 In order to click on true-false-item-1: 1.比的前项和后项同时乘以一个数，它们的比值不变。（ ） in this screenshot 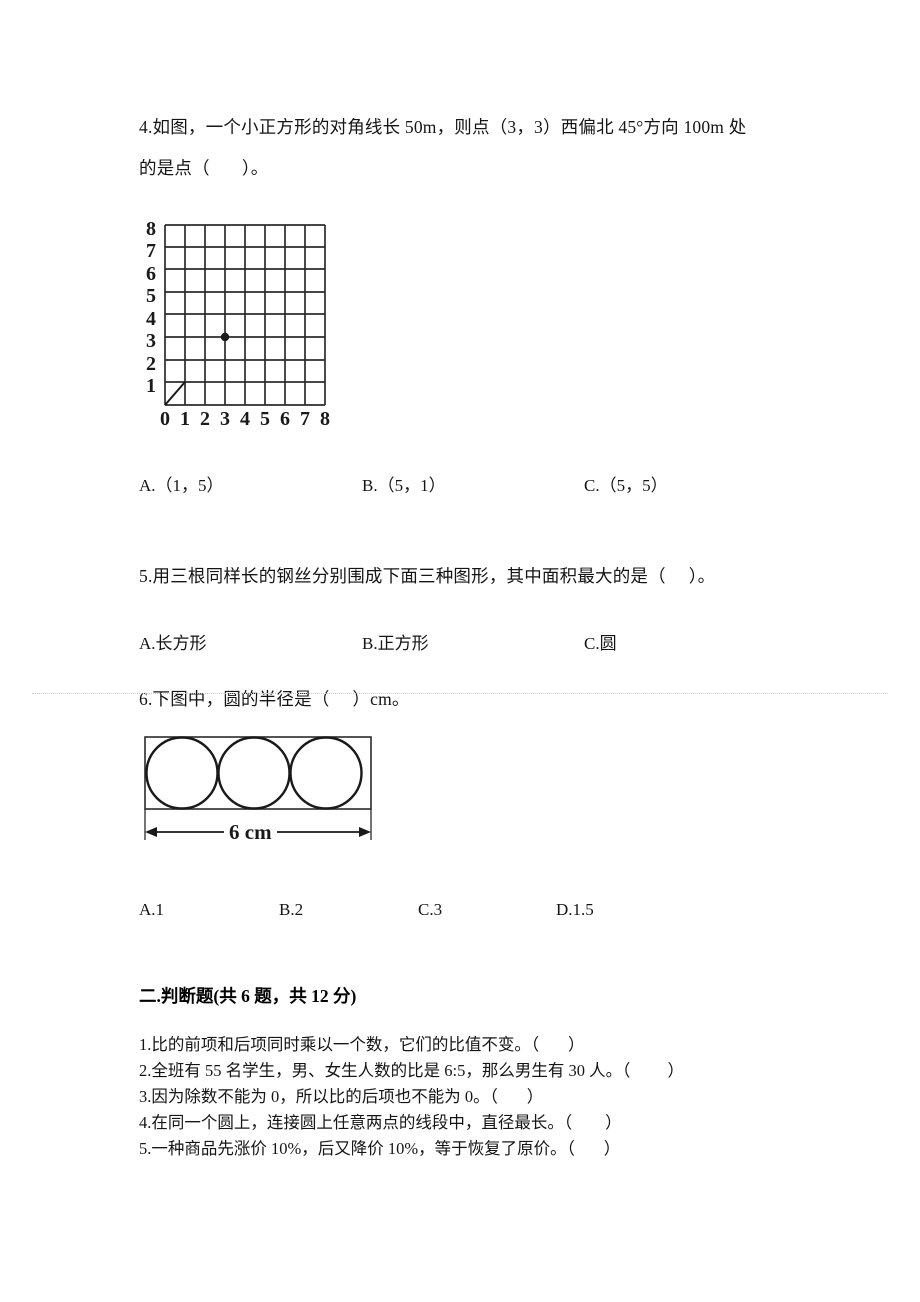, I will do `click(362, 1044)`.